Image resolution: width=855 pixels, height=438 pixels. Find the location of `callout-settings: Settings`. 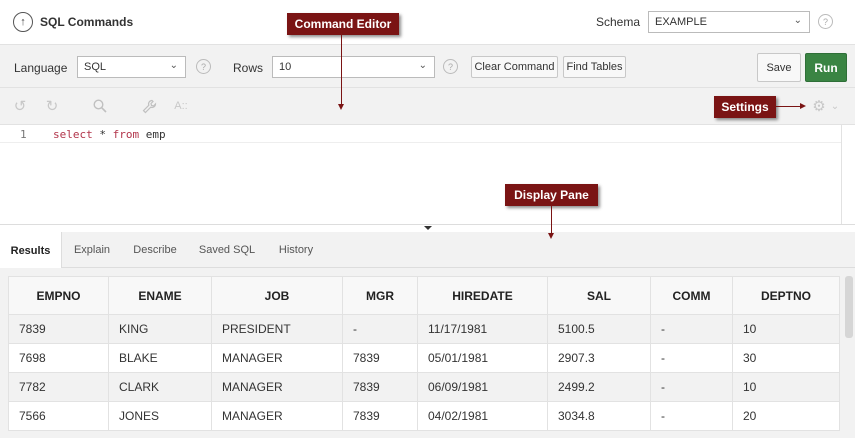

callout-settings: Settings is located at coordinates (745, 107).